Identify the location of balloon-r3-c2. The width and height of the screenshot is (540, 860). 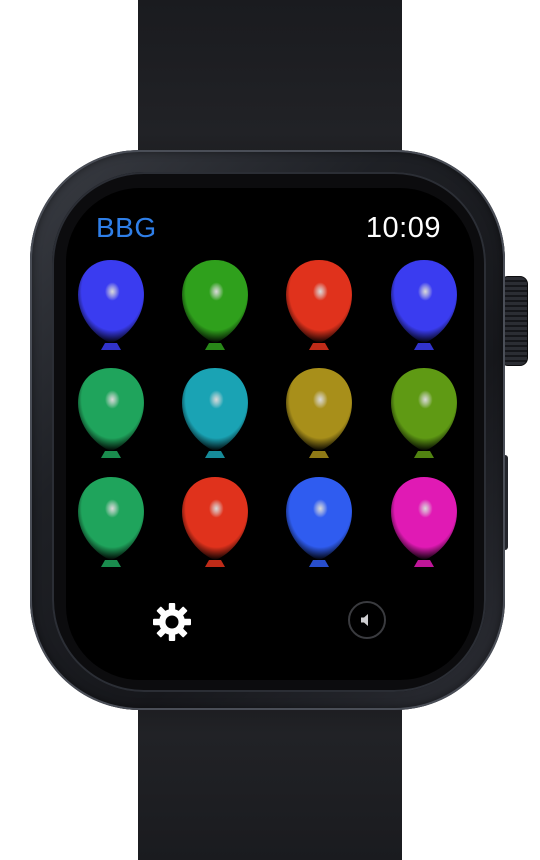
(215, 523).